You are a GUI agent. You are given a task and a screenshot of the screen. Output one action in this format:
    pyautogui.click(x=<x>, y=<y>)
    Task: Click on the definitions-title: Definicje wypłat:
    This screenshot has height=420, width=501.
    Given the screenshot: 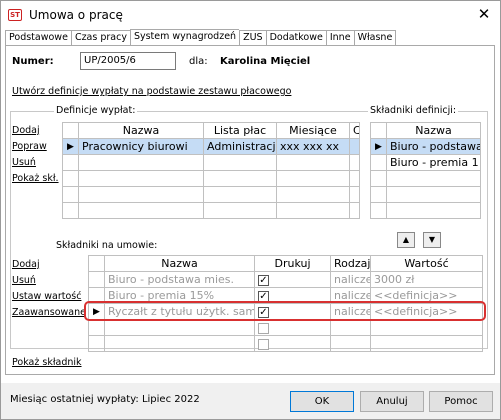 What is the action you would take?
    pyautogui.click(x=96, y=110)
    